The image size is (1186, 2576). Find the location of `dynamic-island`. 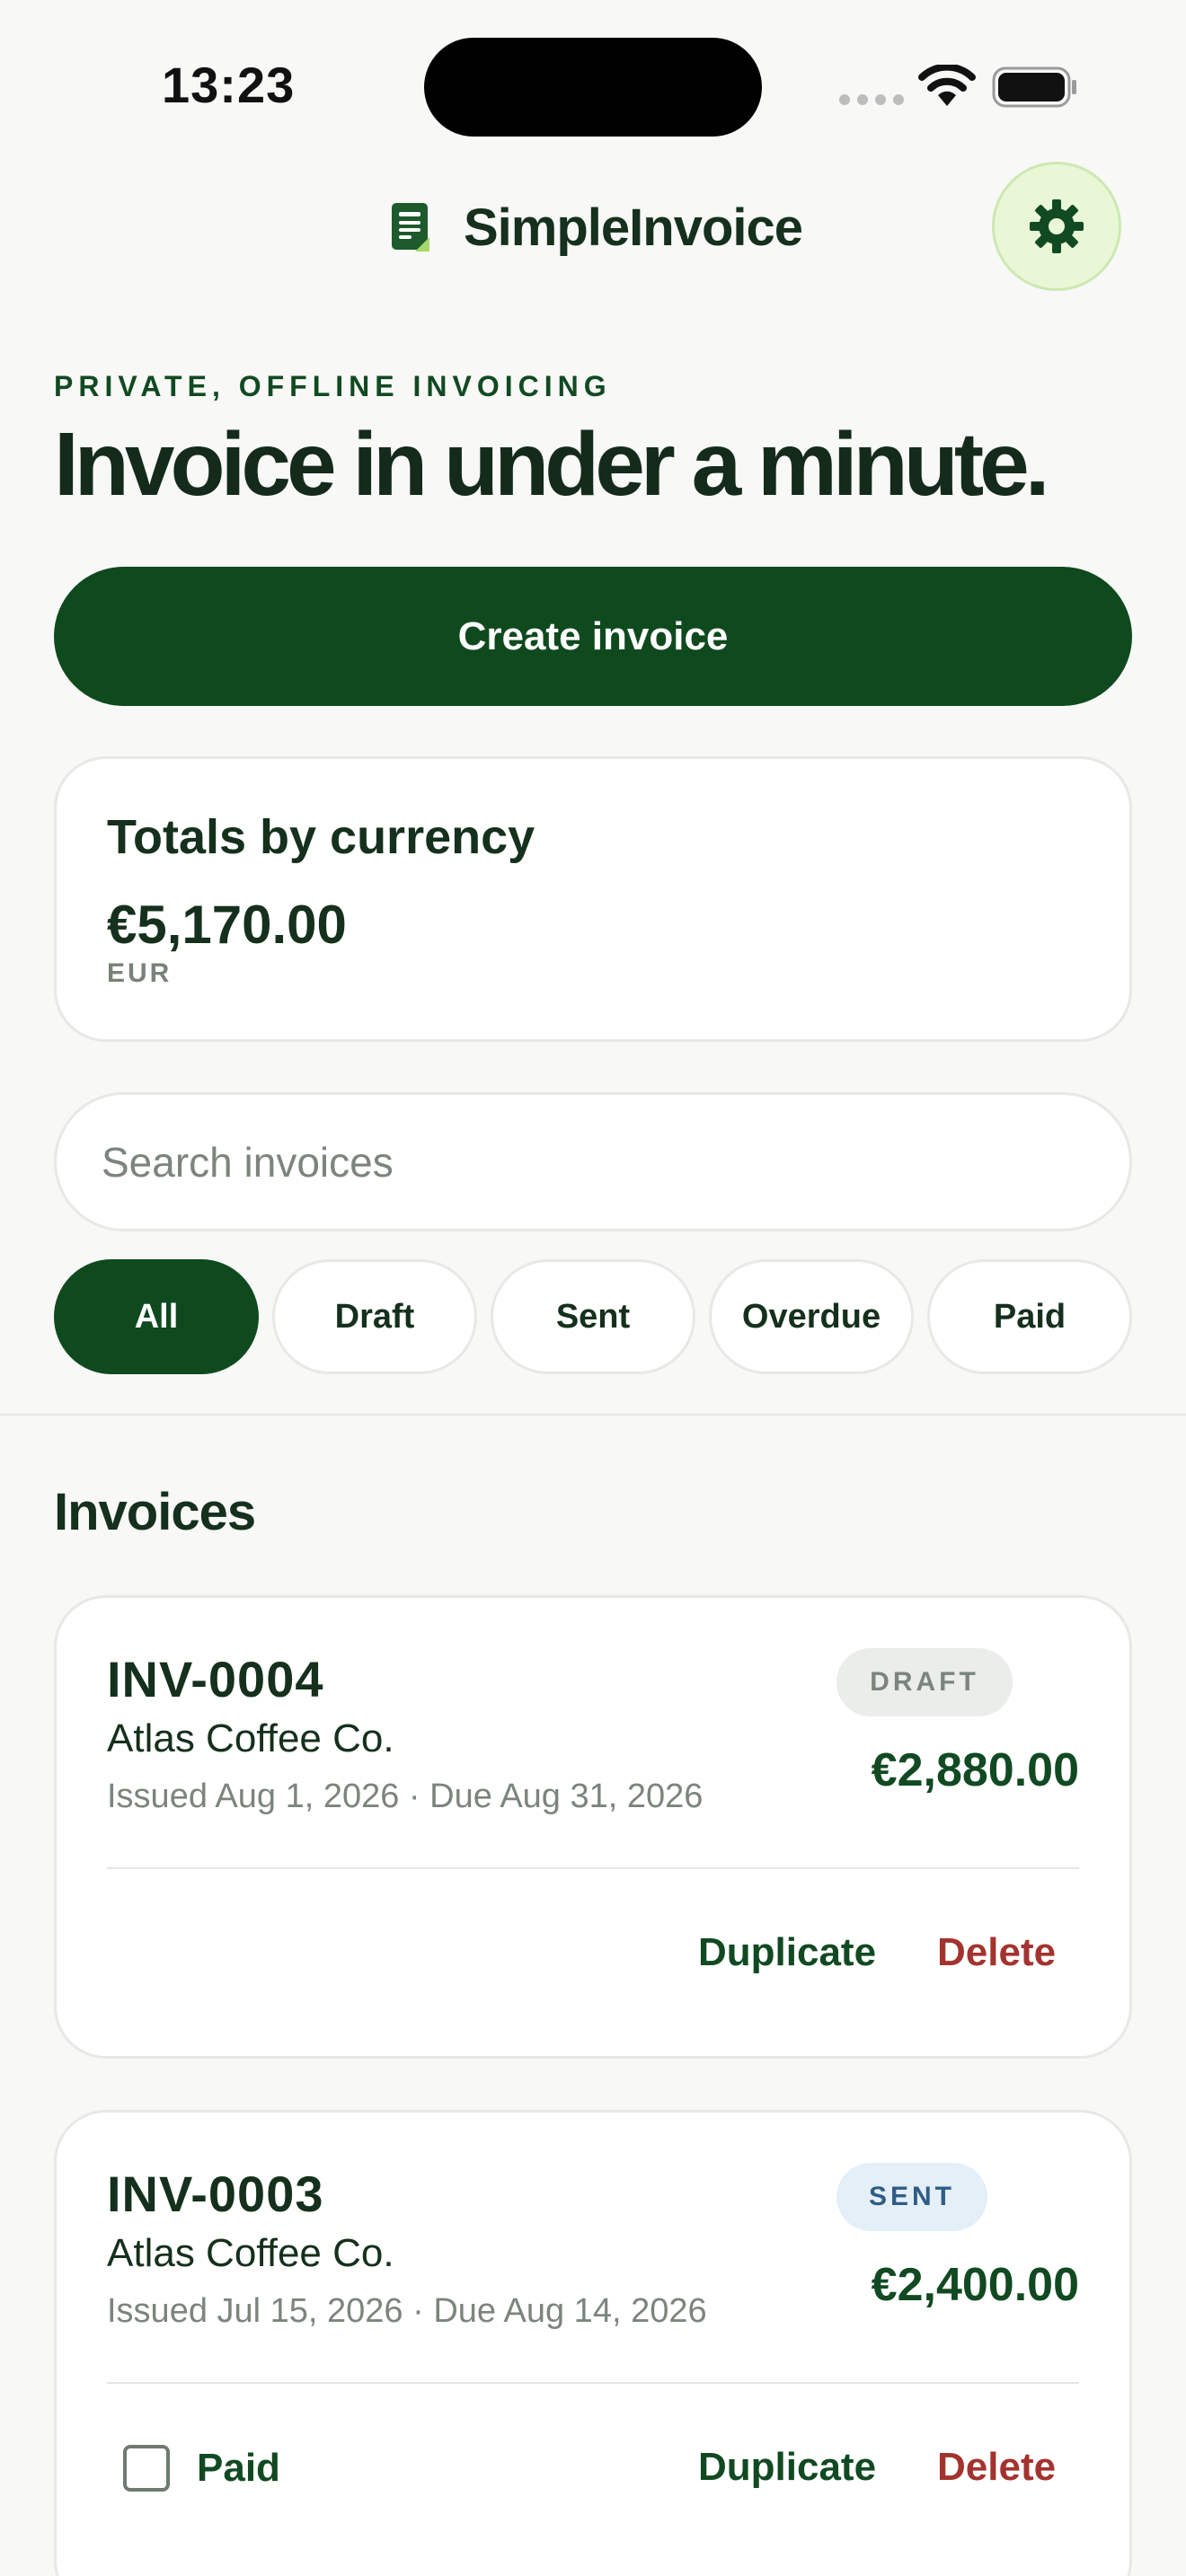

dynamic-island is located at coordinates (593, 87).